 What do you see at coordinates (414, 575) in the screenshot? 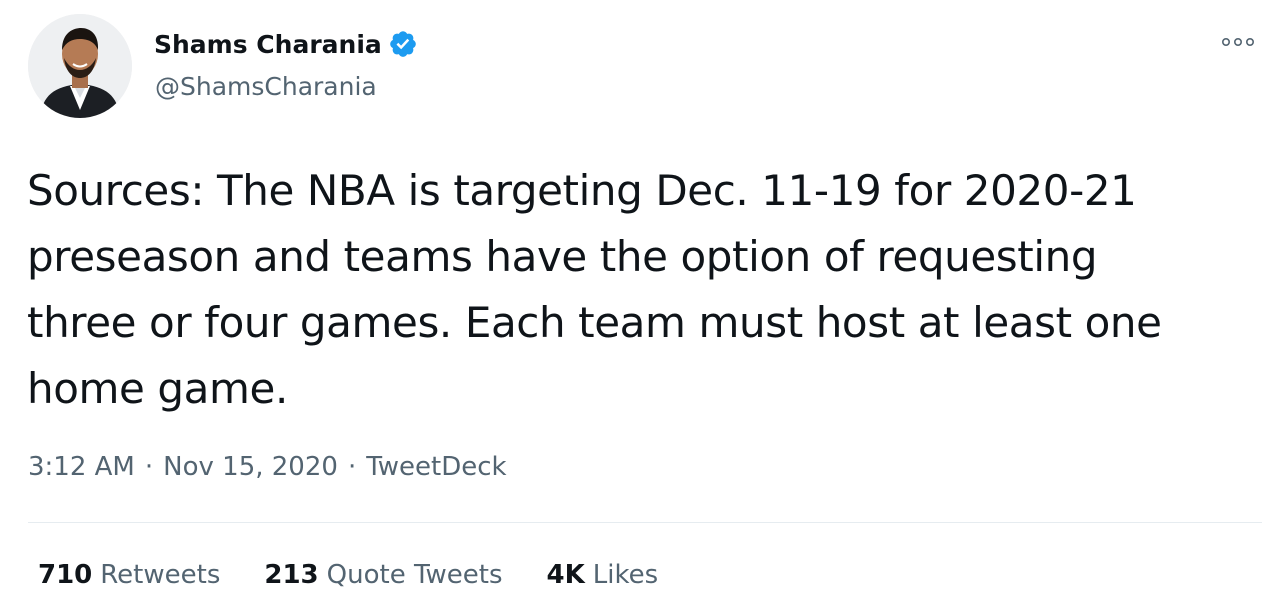
I see `quote-tweets-label: Quote Tweets` at bounding box center [414, 575].